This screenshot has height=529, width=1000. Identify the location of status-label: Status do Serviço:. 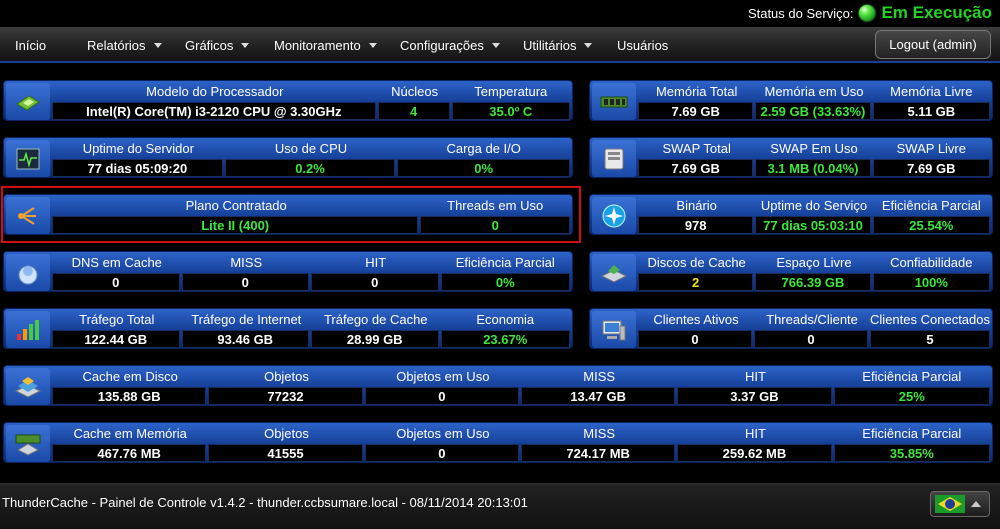
(800, 13).